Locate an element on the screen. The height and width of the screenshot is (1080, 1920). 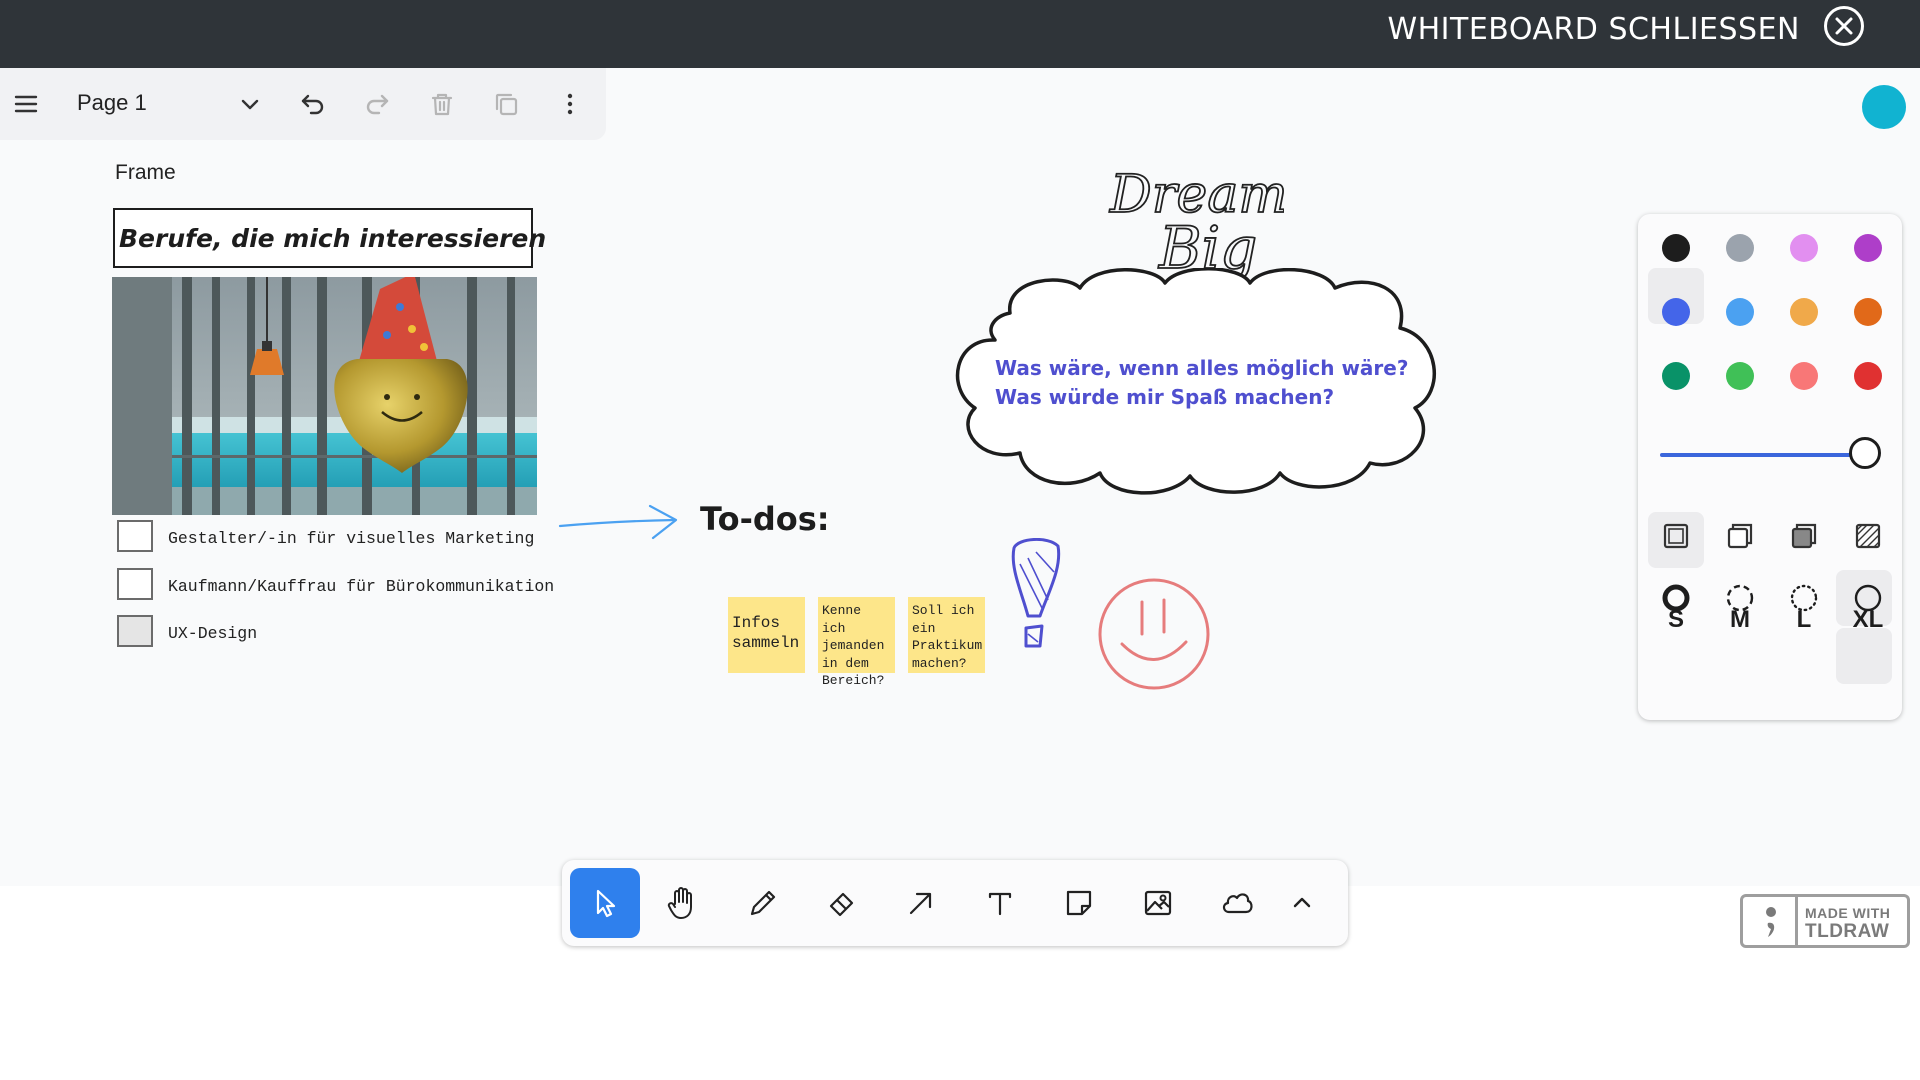
color-swatch-orange is located at coordinates (1868, 312).